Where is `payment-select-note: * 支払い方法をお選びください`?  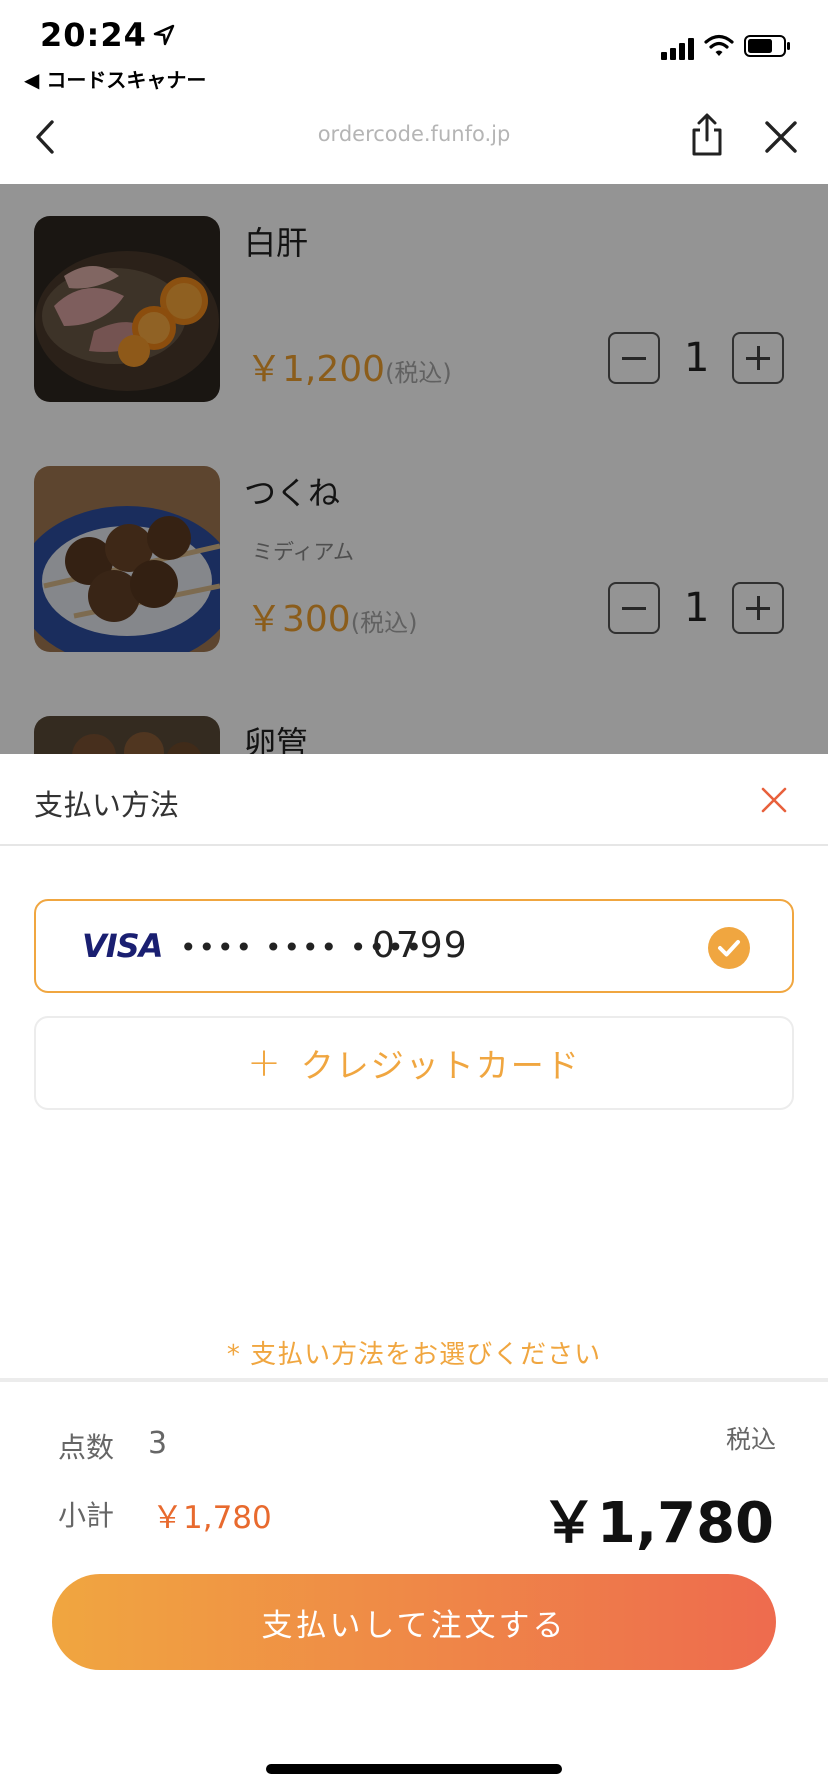 payment-select-note: * 支払い方法をお選びください is located at coordinates (414, 1355).